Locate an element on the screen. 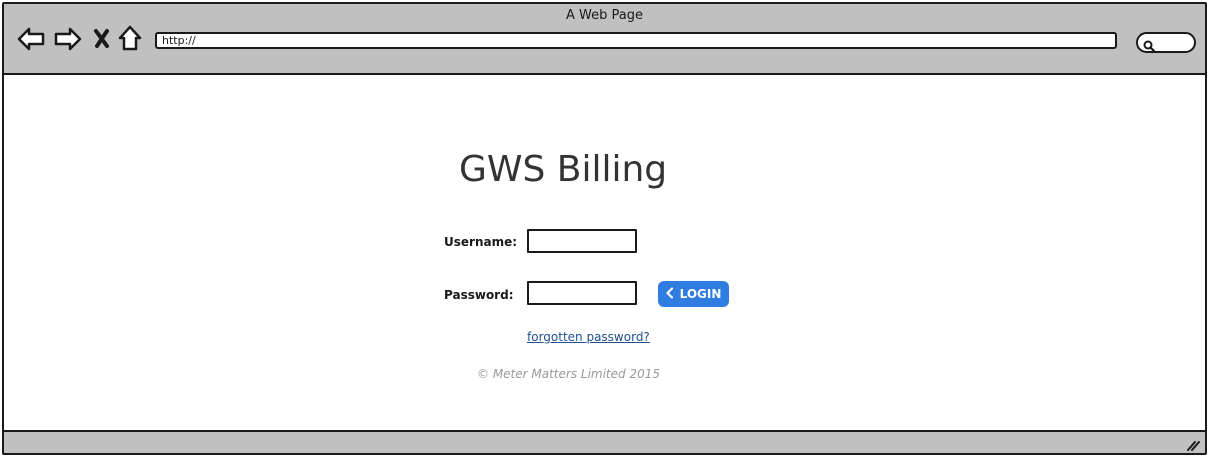 The image size is (1209, 457). resize-grip-icon is located at coordinates (1193, 444).